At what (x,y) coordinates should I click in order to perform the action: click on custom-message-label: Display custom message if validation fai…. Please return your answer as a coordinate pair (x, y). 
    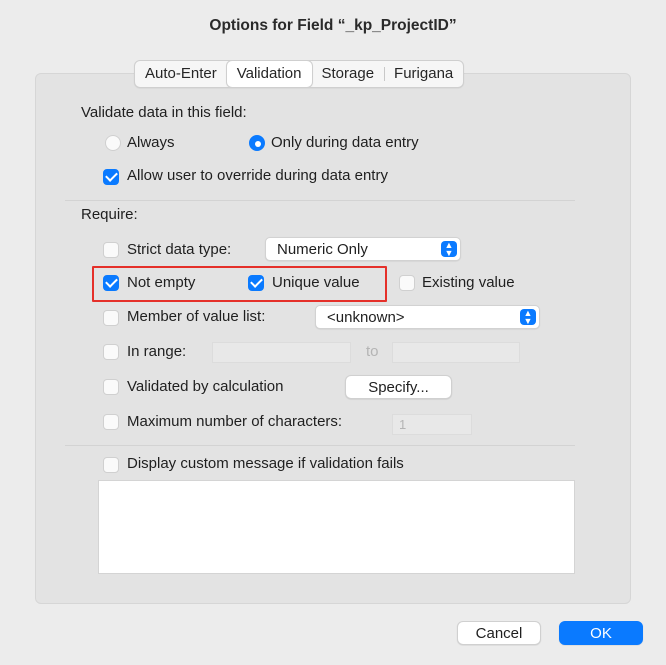
    Looking at the image, I should click on (265, 463).